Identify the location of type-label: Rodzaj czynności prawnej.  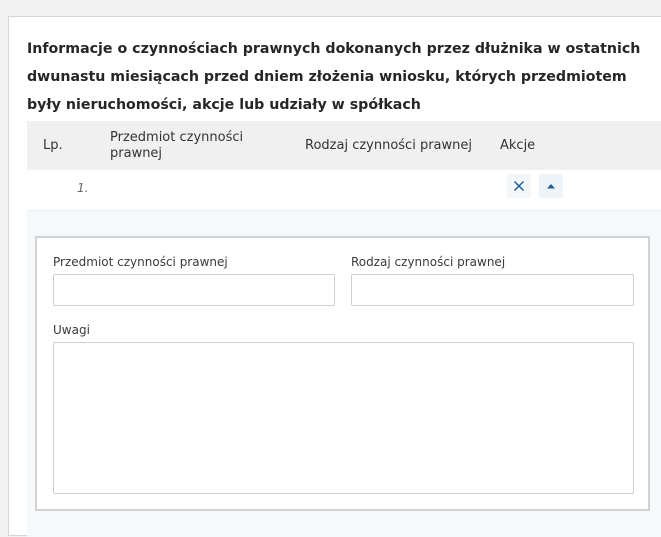
(428, 262).